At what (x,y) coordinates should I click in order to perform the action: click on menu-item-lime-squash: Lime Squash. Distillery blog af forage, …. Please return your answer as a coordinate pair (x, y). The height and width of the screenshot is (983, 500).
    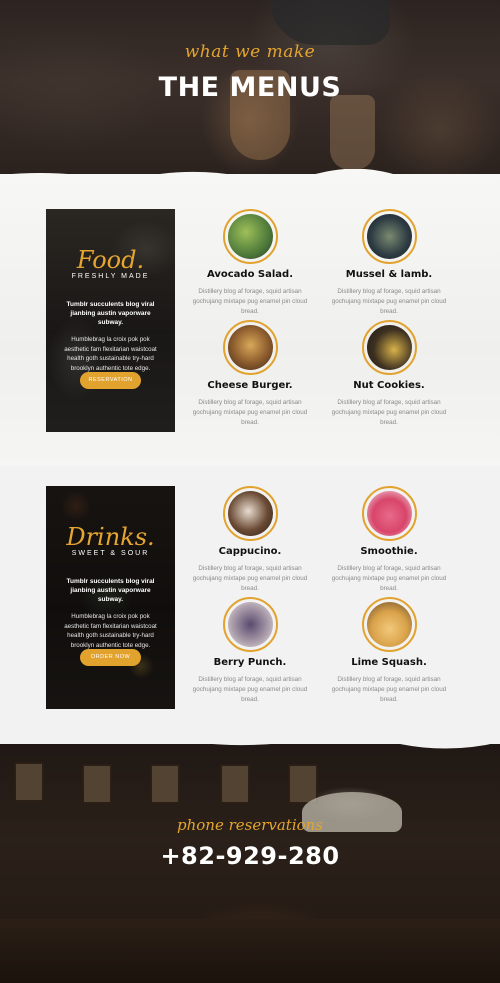
    Looking at the image, I should click on (389, 651).